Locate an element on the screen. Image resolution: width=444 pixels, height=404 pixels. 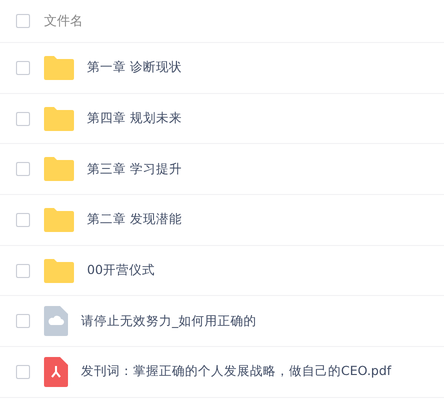
file-name: 00开营仪式 is located at coordinates (121, 271).